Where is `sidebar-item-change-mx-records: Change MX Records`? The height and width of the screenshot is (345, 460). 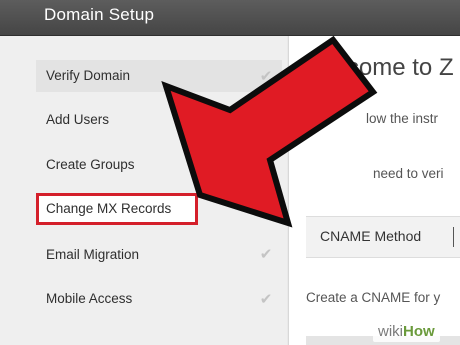 sidebar-item-change-mx-records: Change MX Records is located at coordinates (117, 209).